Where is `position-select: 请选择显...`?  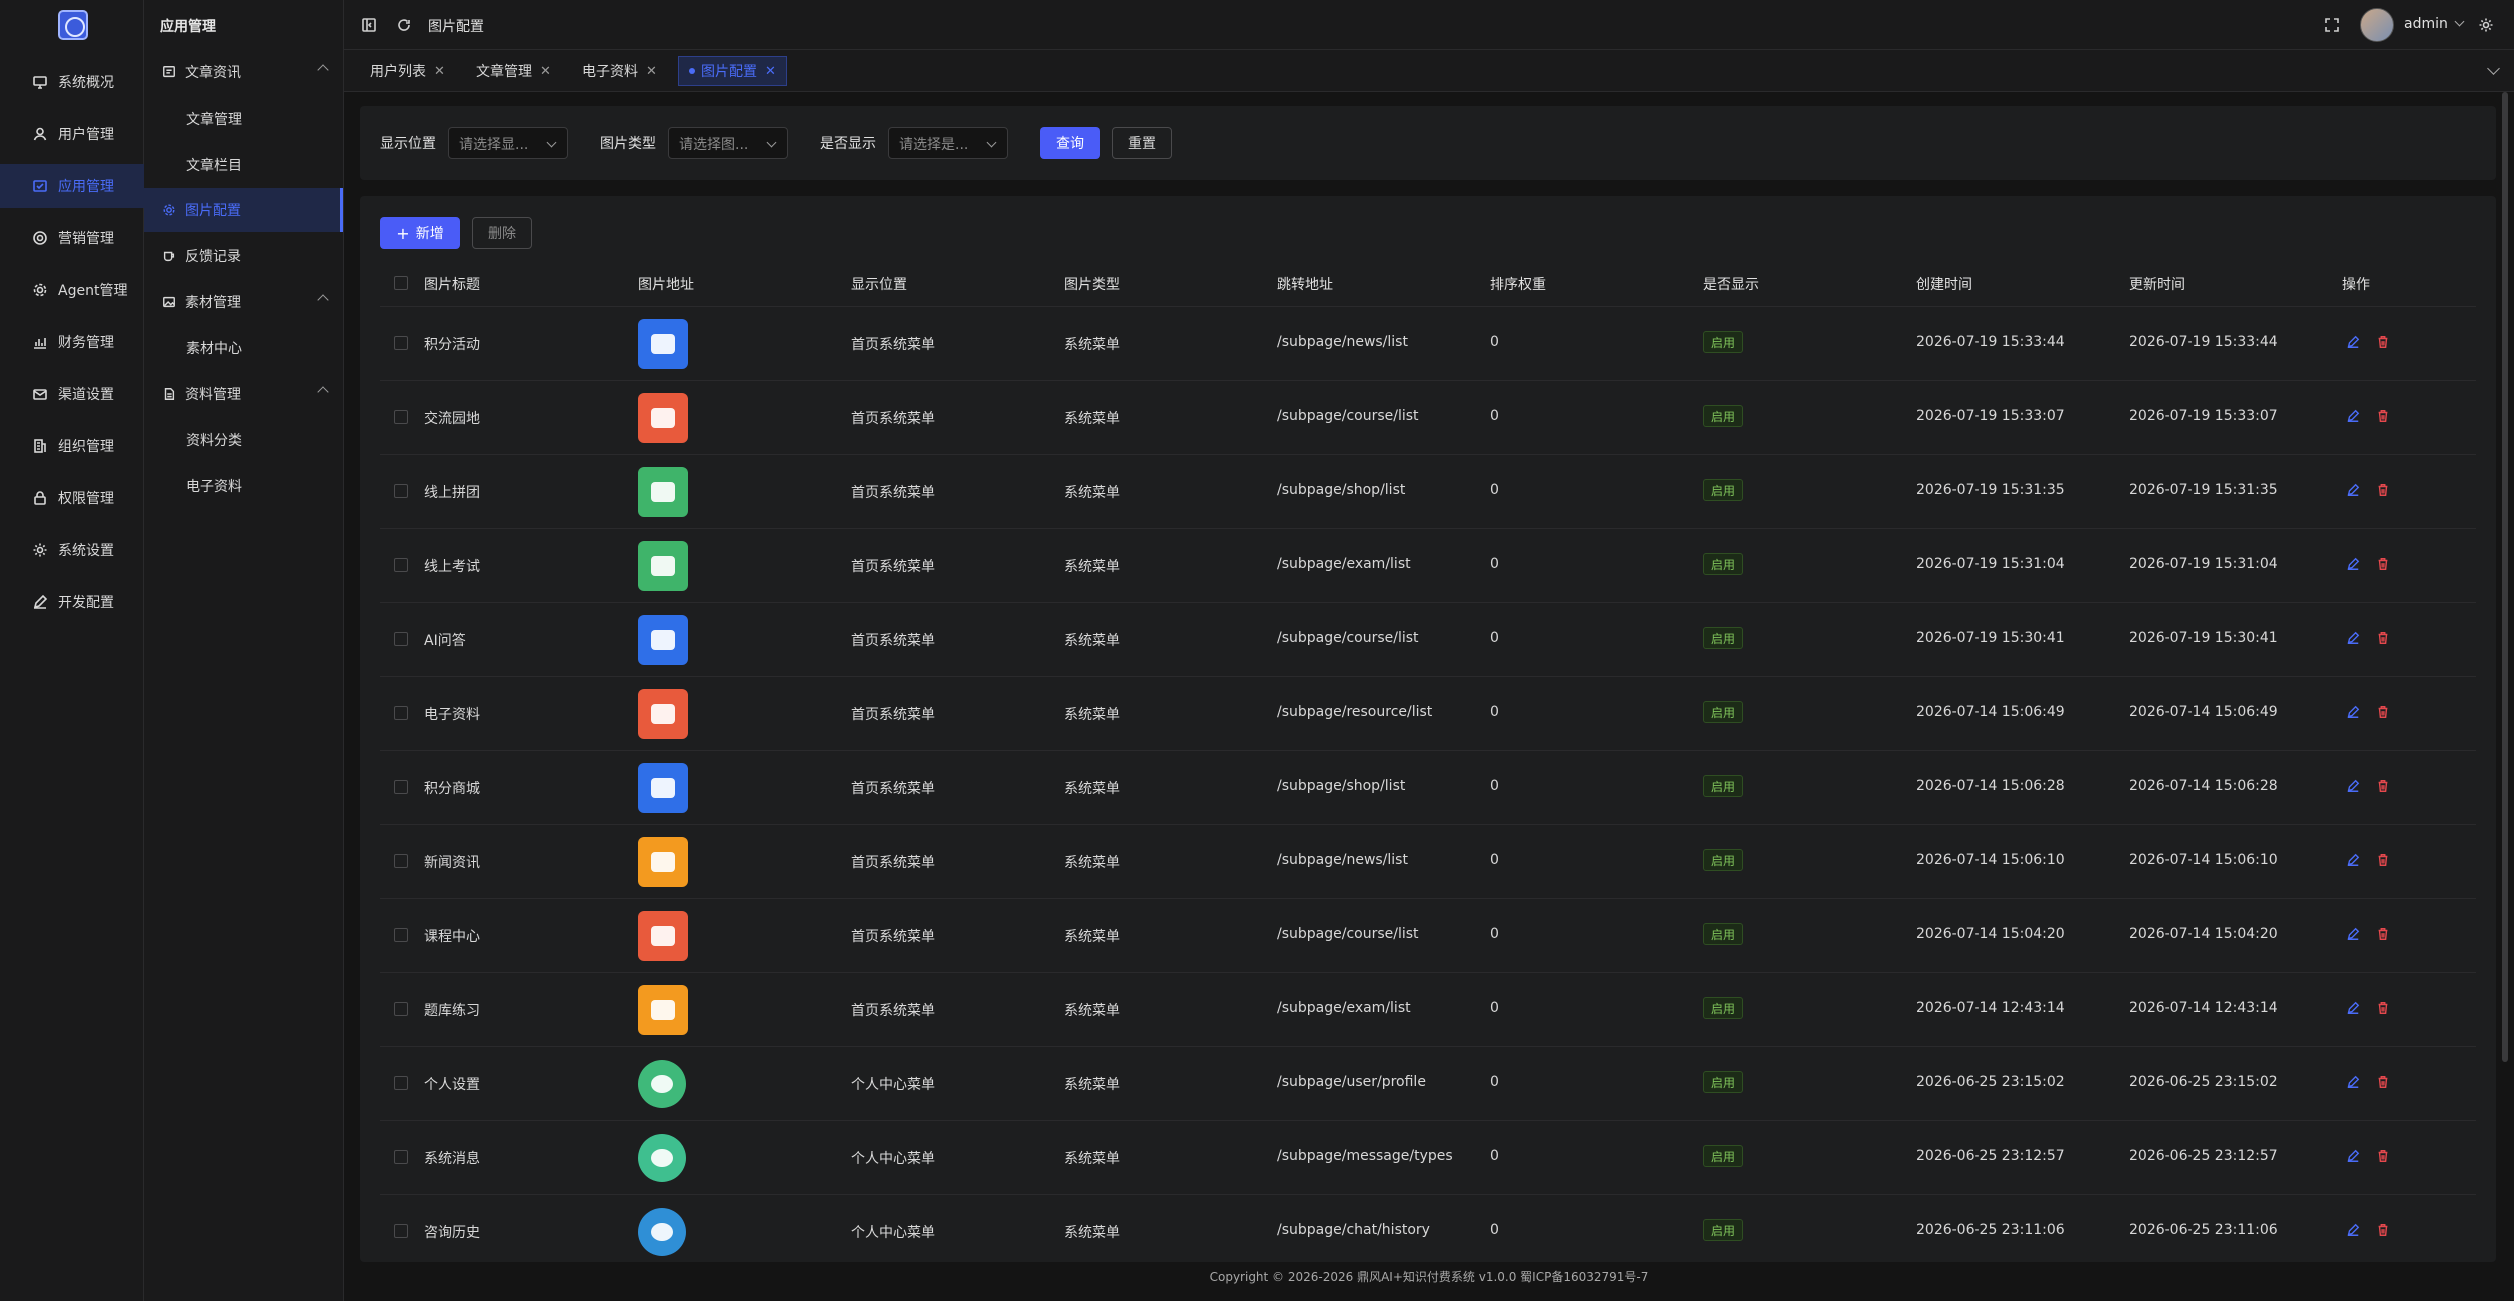
position-select: 请选择显... is located at coordinates (508, 143).